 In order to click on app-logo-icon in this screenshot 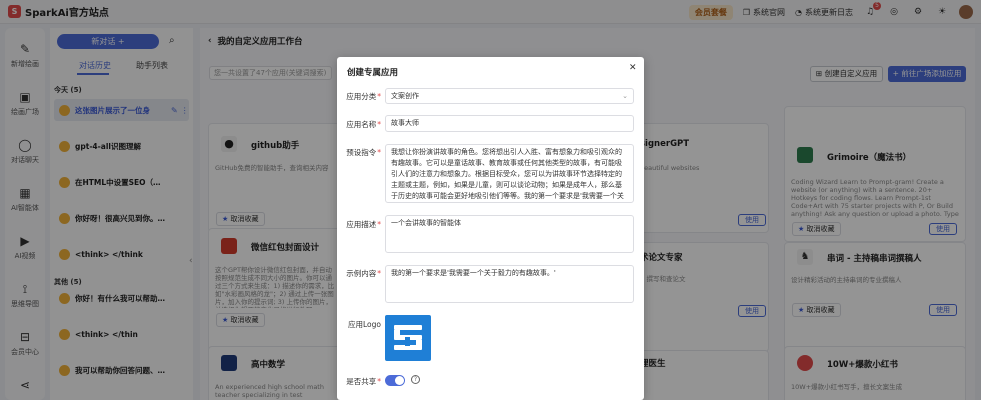, I will do `click(408, 337)`.